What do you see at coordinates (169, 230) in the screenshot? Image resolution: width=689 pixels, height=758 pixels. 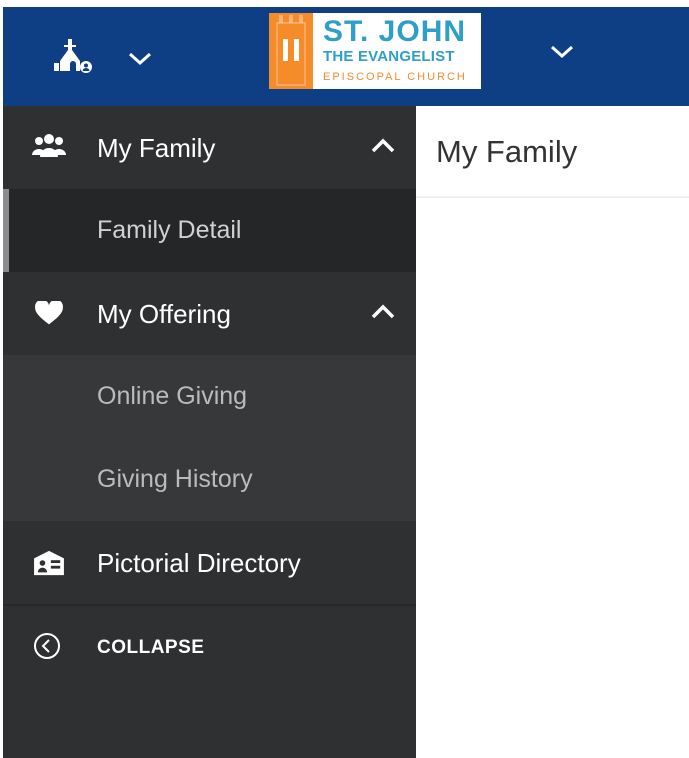 I see `sidebar-subitem-label: Family Detail` at bounding box center [169, 230].